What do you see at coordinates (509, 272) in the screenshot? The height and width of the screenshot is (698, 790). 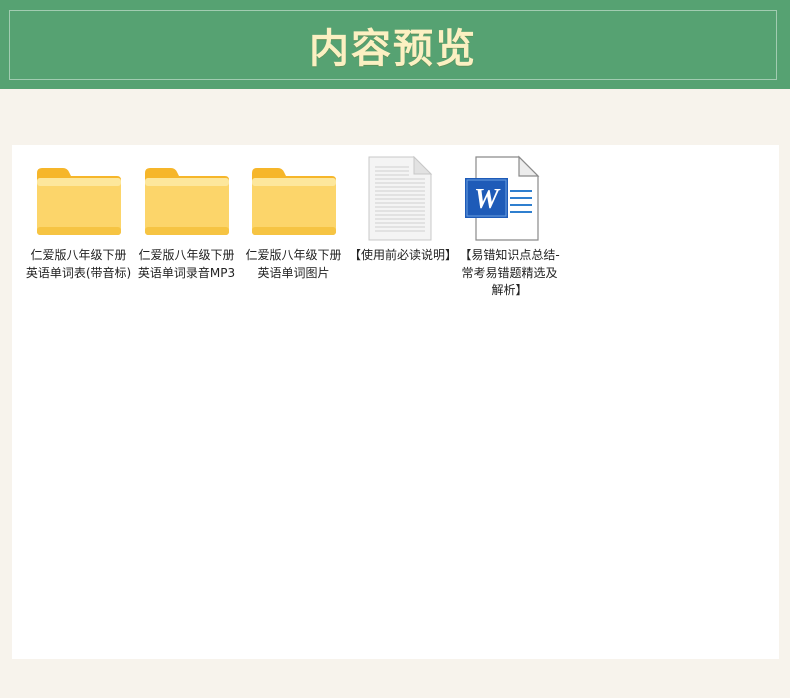 I see `file-item-label: 【易错知识点总结-常考易错题精选及解析】` at bounding box center [509, 272].